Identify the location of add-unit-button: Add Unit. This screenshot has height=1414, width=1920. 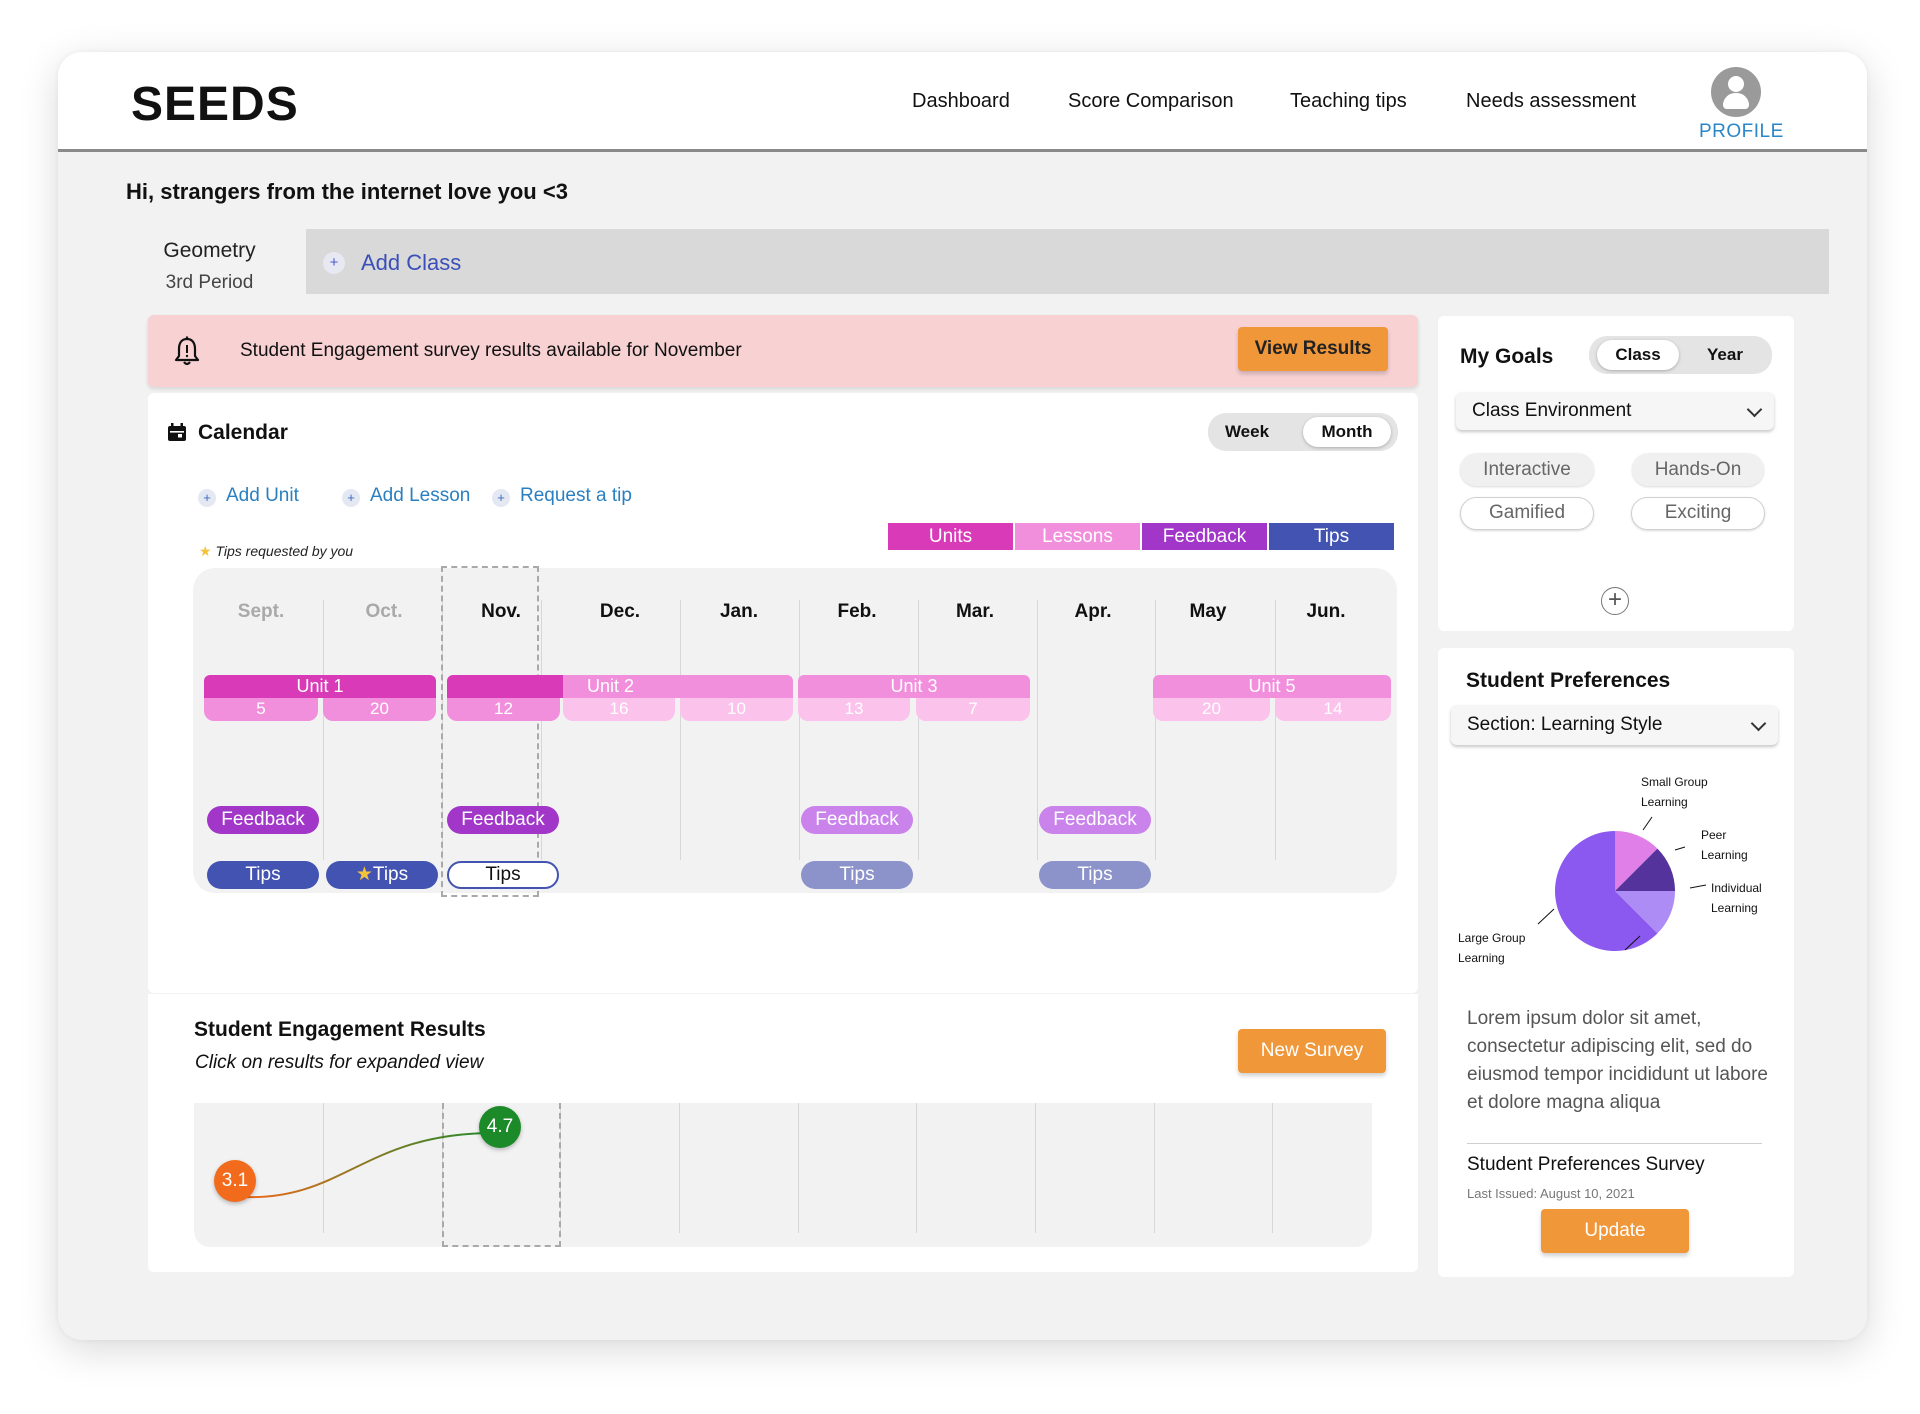
(262, 496).